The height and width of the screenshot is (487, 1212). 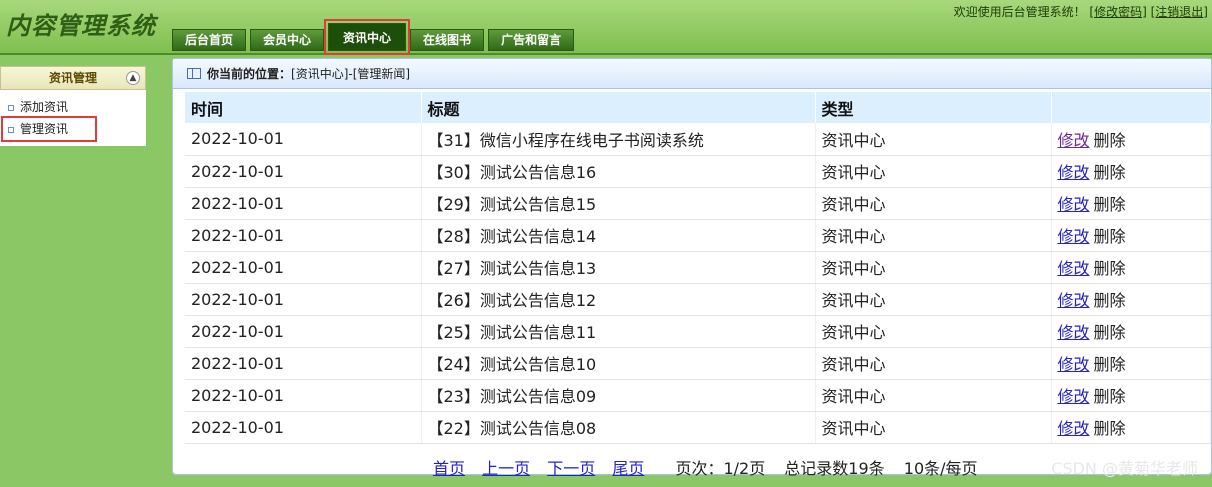 What do you see at coordinates (133, 78) in the screenshot?
I see `collapse-icon: ▲` at bounding box center [133, 78].